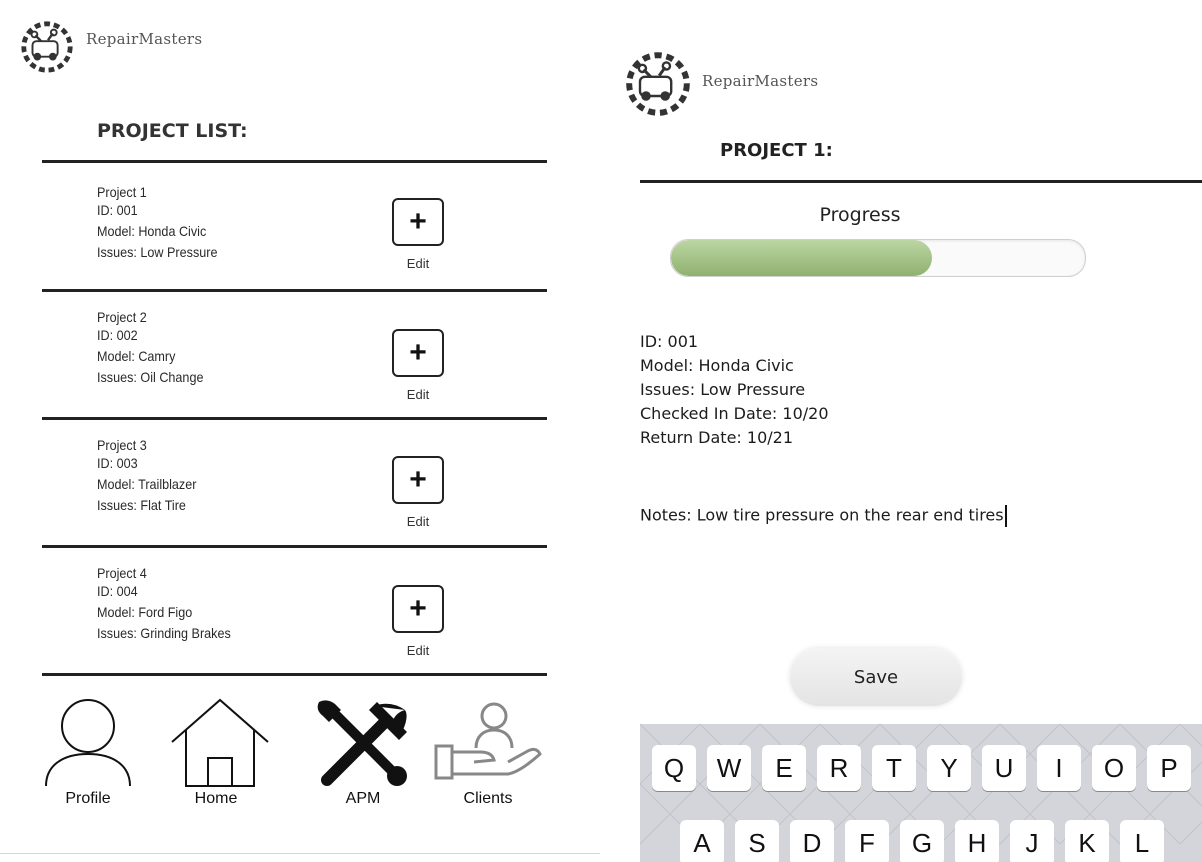 Image resolution: width=1202 pixels, height=862 pixels. Describe the element at coordinates (300, 760) in the screenshot. I see `bottom-nav: Profile Home APM Clients` at that location.